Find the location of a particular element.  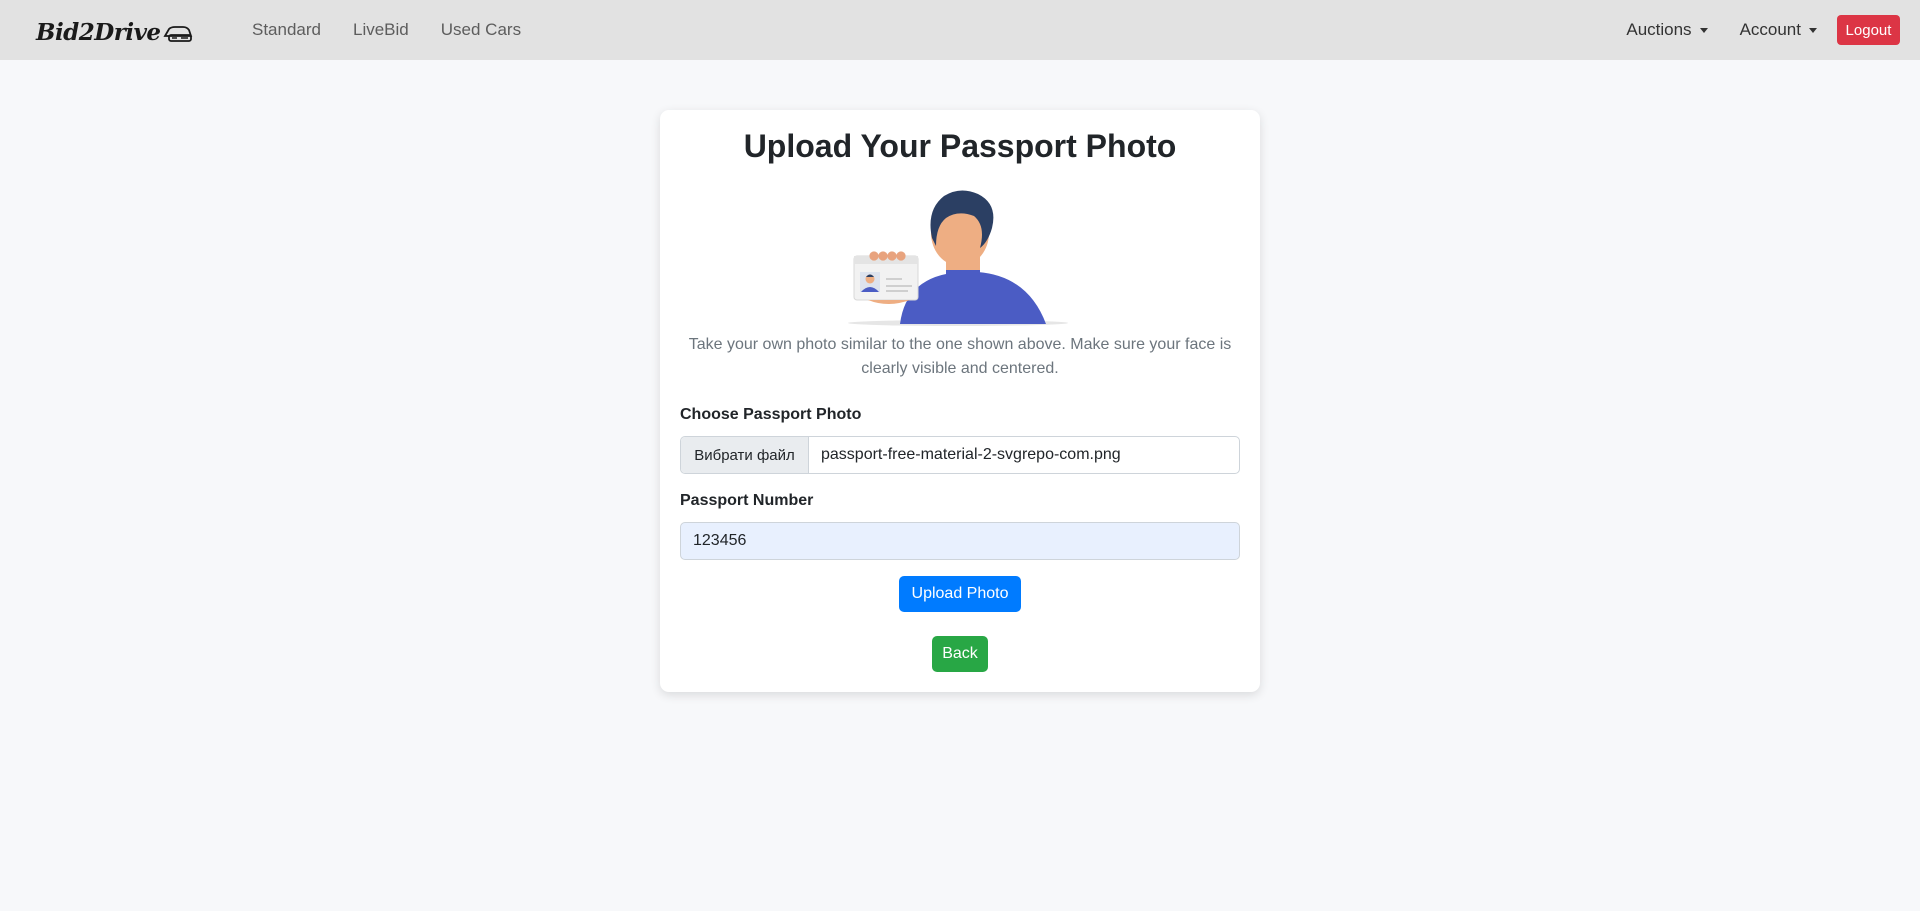

auctions-dropdown: Auctions is located at coordinates (1667, 30).